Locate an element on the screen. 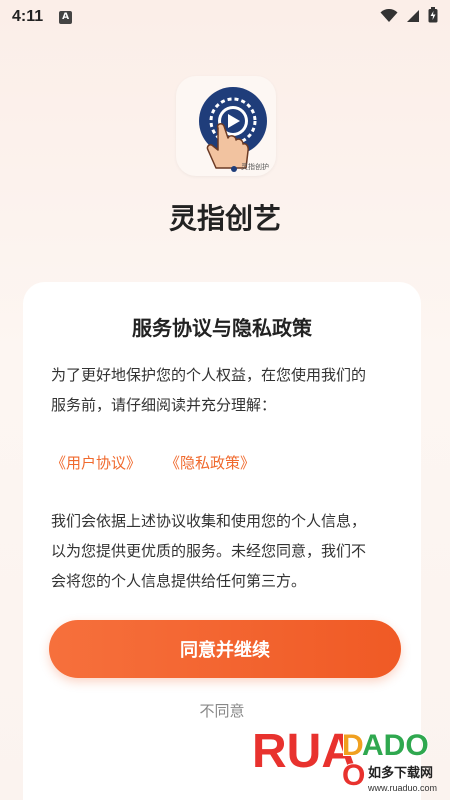 Image resolution: width=450 pixels, height=800 pixels. app-icon: 灵指创护 is located at coordinates (226, 126).